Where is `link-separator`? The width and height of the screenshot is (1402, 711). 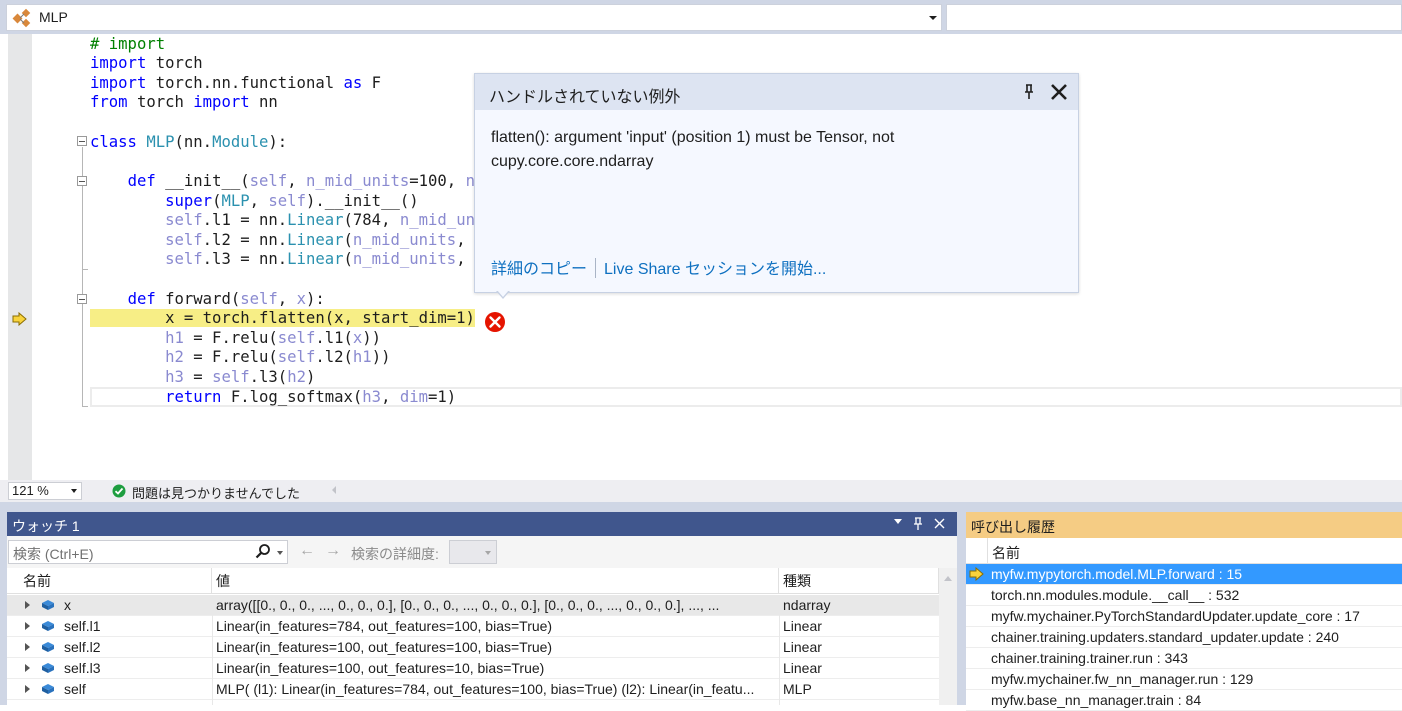
link-separator is located at coordinates (596, 268).